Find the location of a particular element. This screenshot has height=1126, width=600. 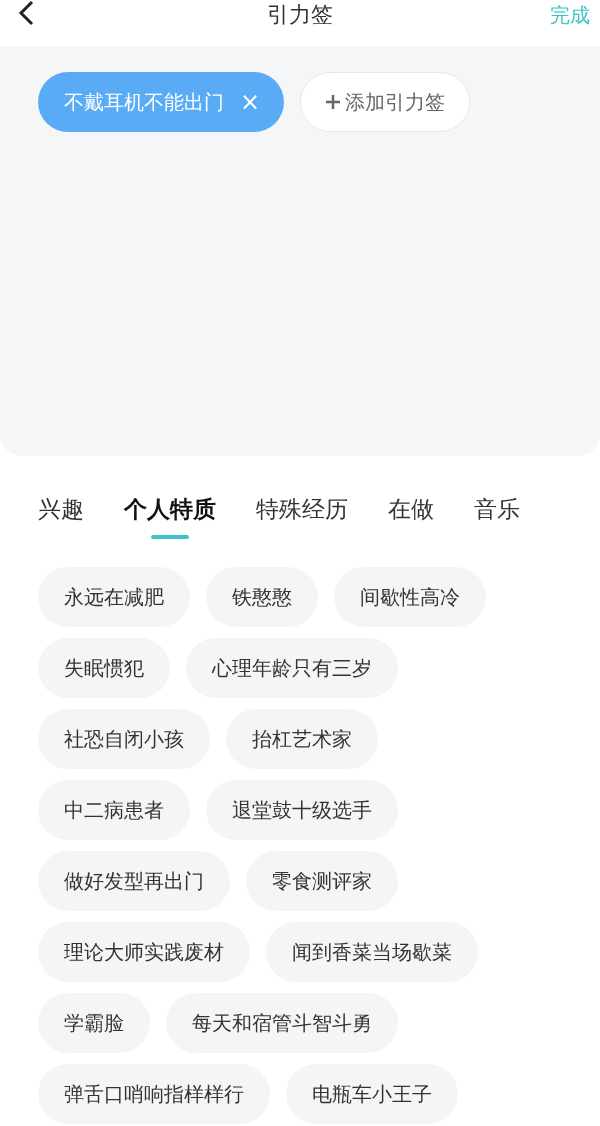

category-tab: 个人特质 is located at coordinates (170, 515).